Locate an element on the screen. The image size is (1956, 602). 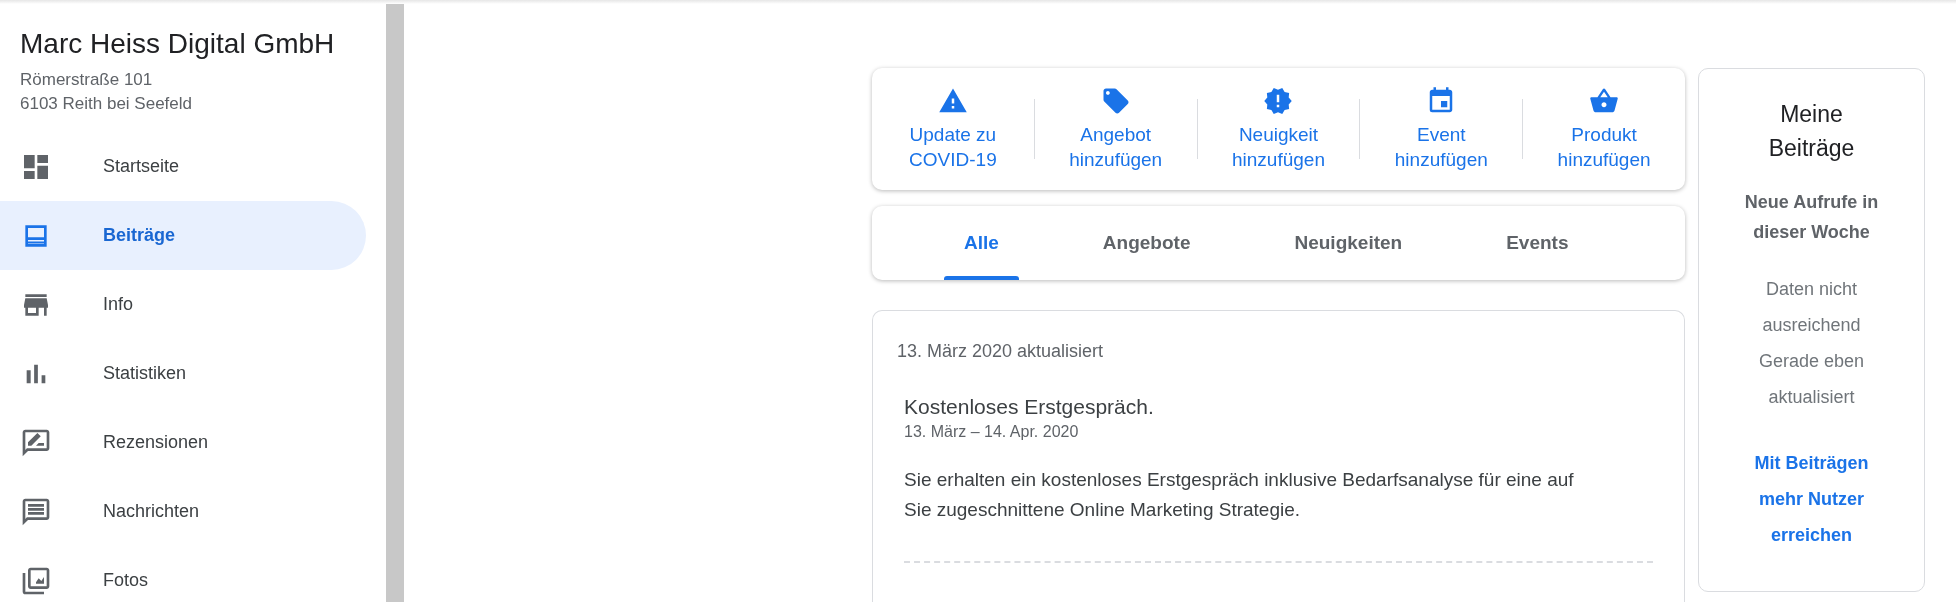
tab: Alle is located at coordinates (981, 243).